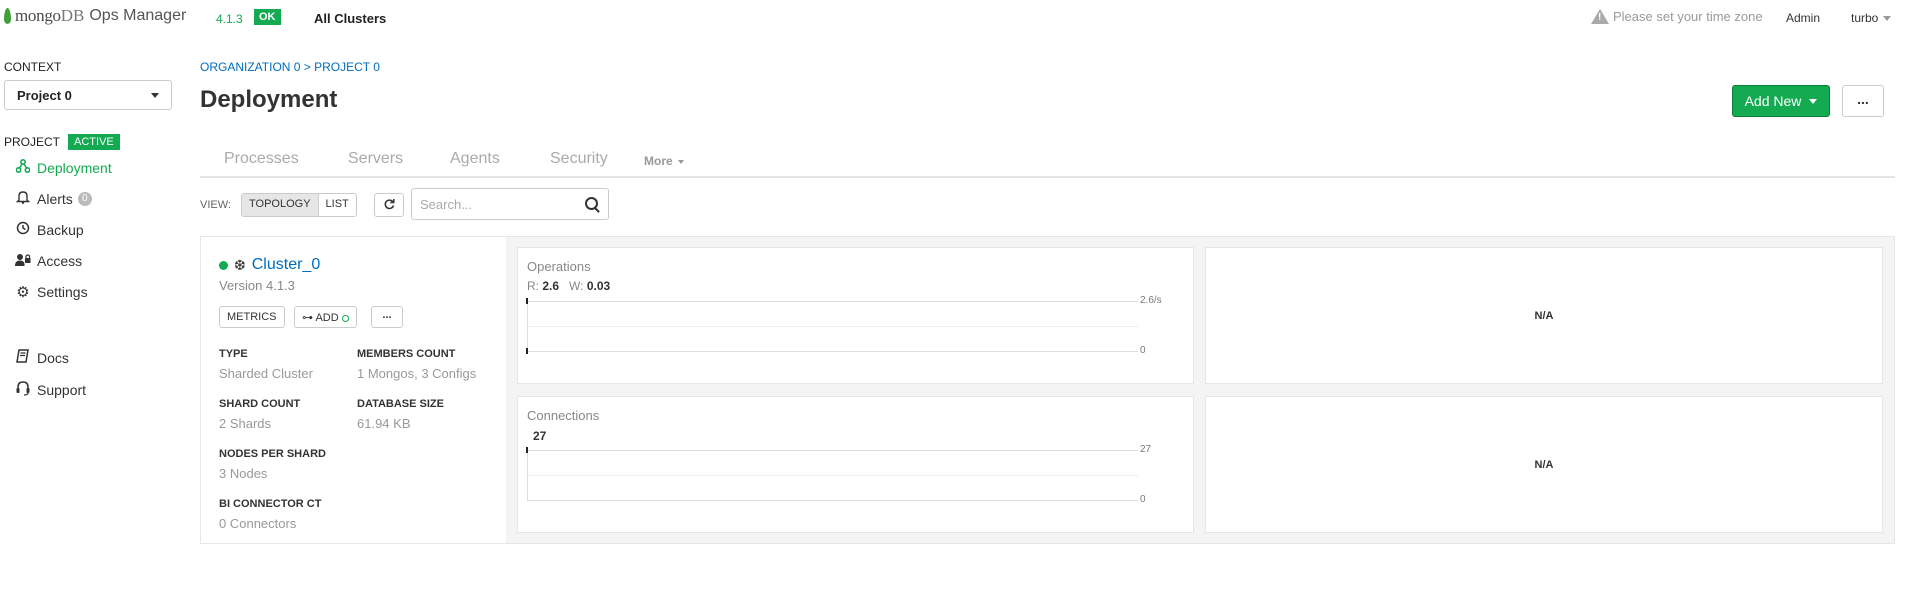  Describe the element at coordinates (94, 142) in the screenshot. I see `project-status-badge: ACTIVE` at that location.